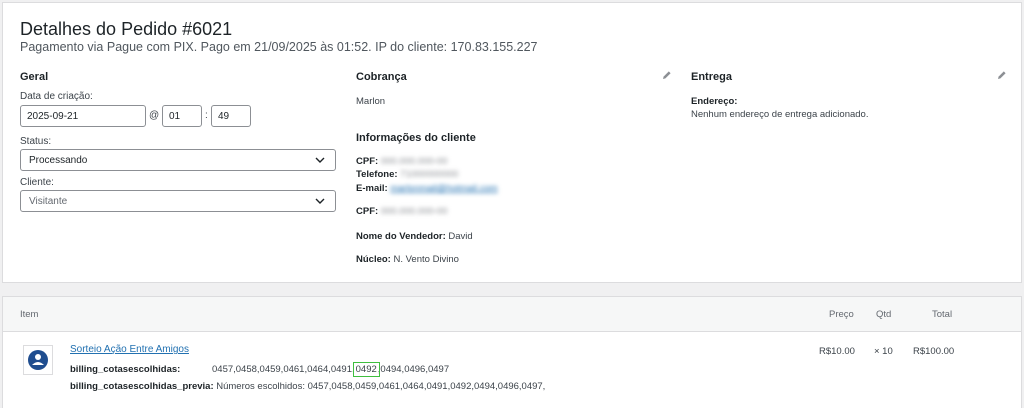 This screenshot has width=1024, height=408. What do you see at coordinates (837, 351) in the screenshot?
I see `item-price: R$10.00` at bounding box center [837, 351].